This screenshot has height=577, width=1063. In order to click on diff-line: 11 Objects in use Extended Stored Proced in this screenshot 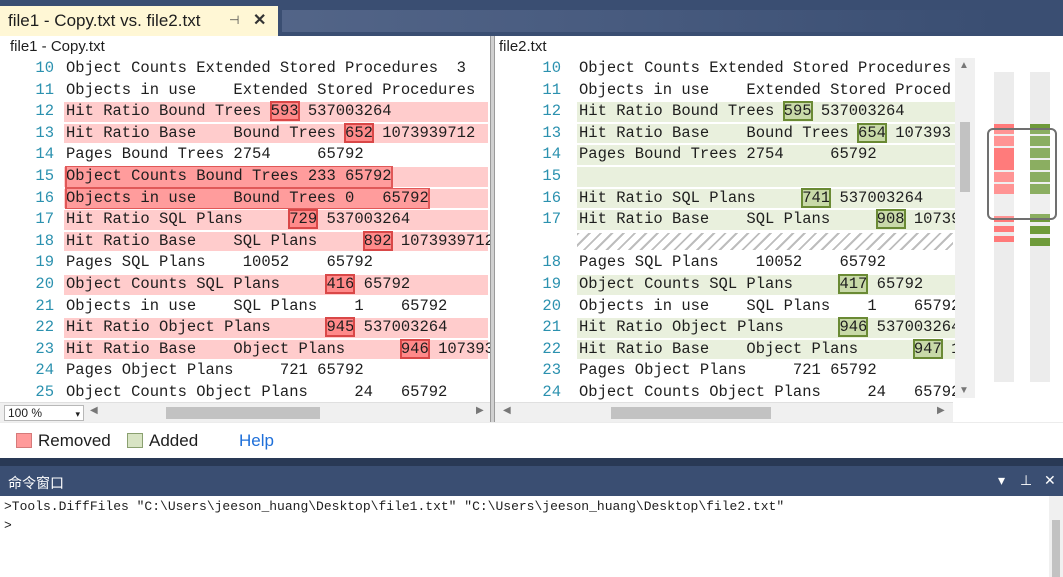, I will do `click(735, 91)`.